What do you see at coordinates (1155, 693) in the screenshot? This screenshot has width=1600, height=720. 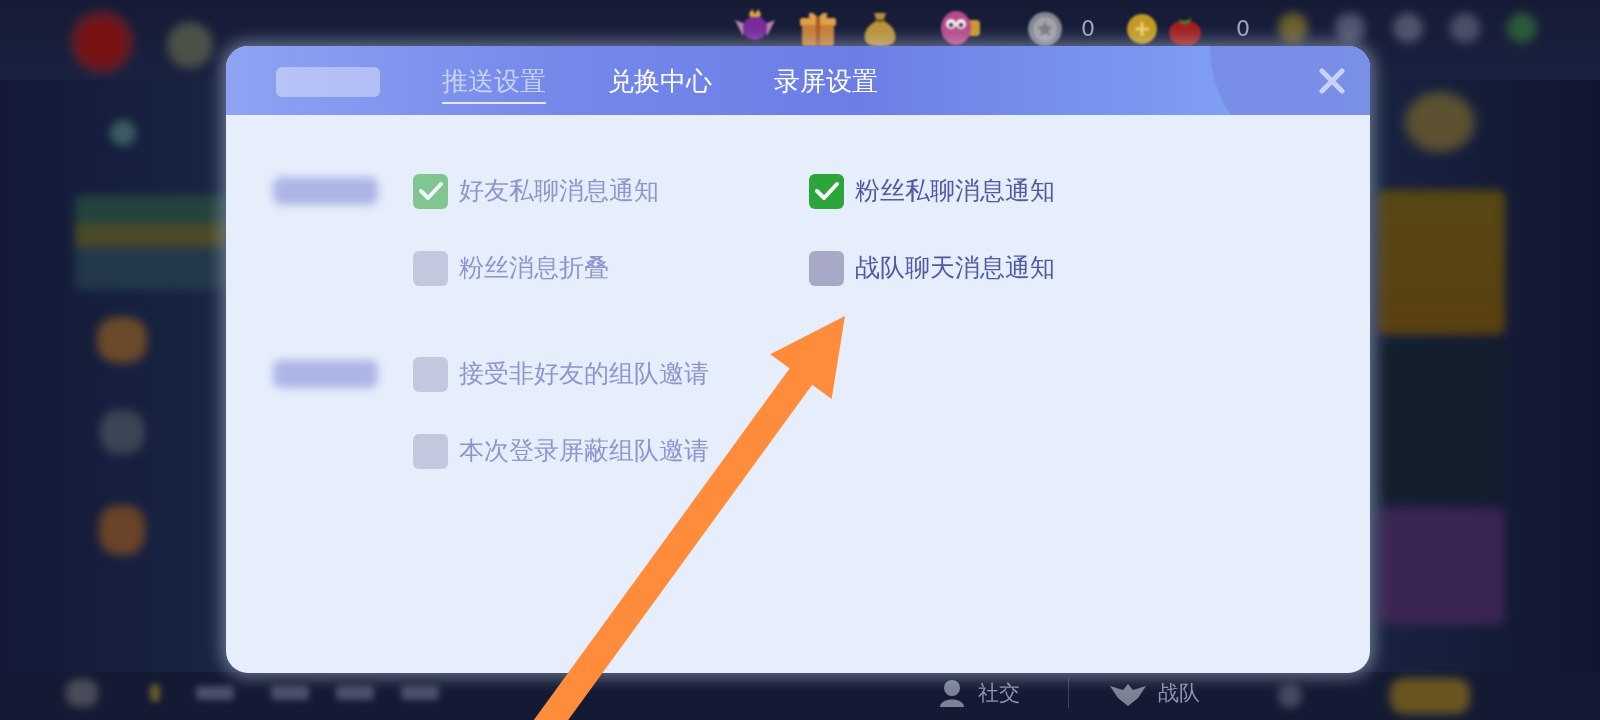 I see `nav-button: 战队` at bounding box center [1155, 693].